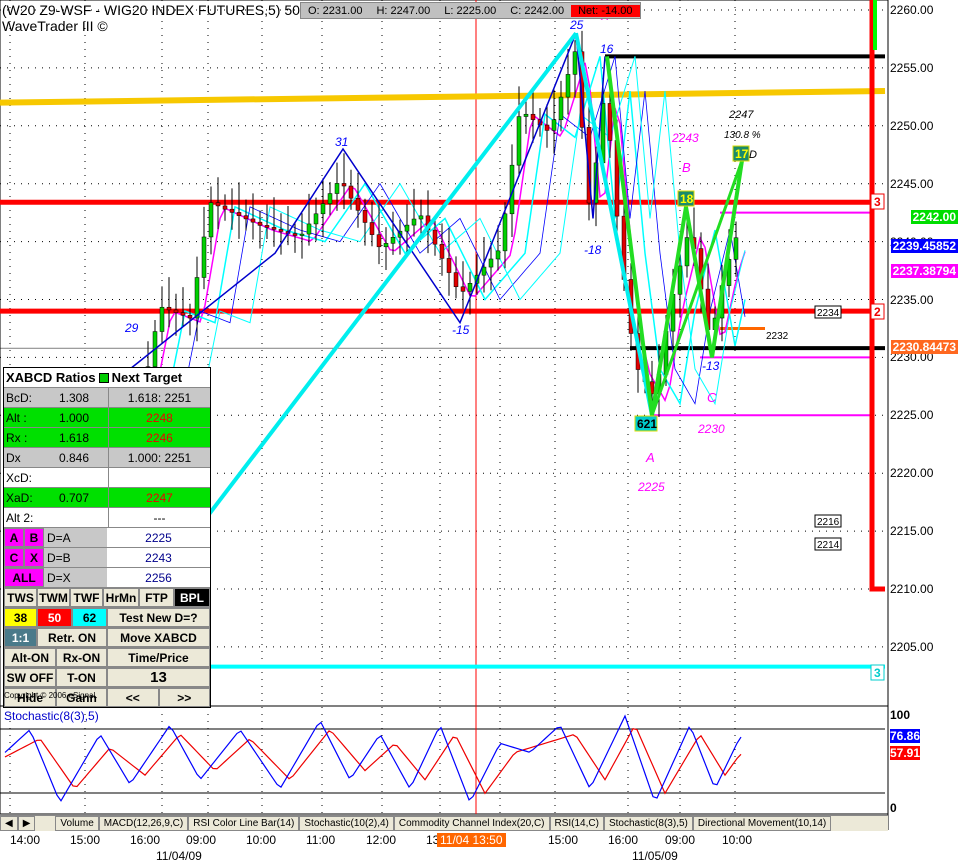 The image size is (960, 865). What do you see at coordinates (34, 537) in the screenshot?
I see `point-button: B` at bounding box center [34, 537].